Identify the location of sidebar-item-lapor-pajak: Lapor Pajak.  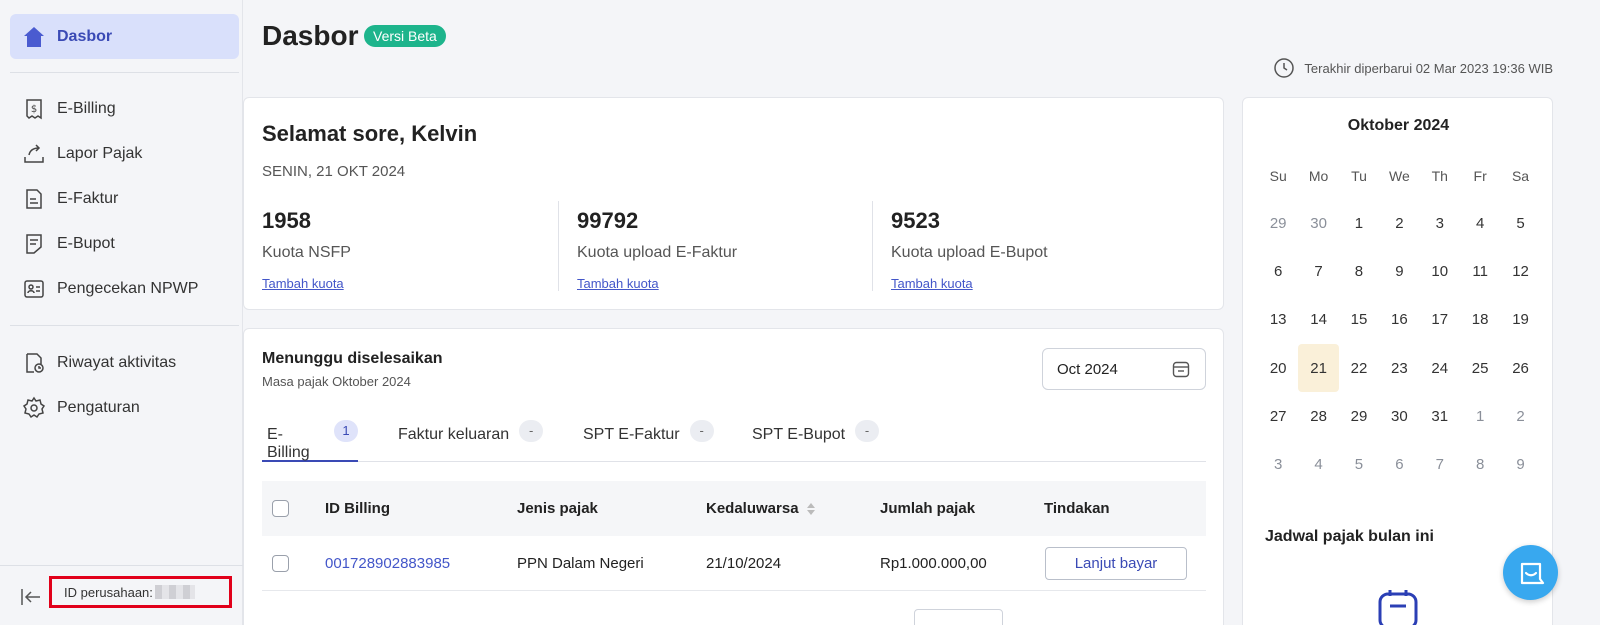
(124, 153).